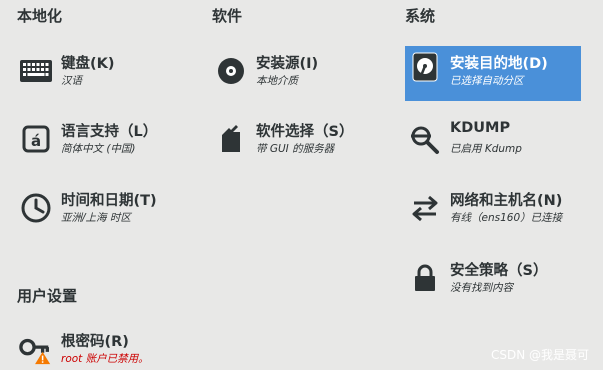 The height and width of the screenshot is (370, 603). I want to click on harddisk-icon, so click(425, 67).